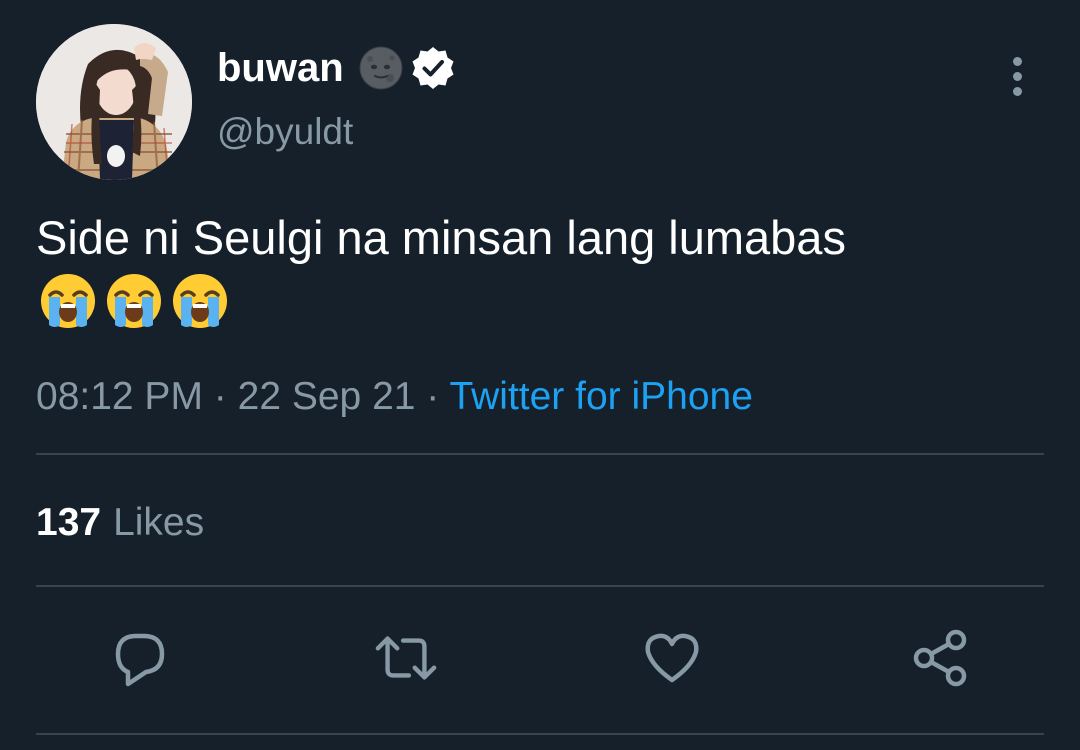 The height and width of the screenshot is (750, 1080). Describe the element at coordinates (381, 68) in the screenshot. I see `new-moon-face-icon` at that location.